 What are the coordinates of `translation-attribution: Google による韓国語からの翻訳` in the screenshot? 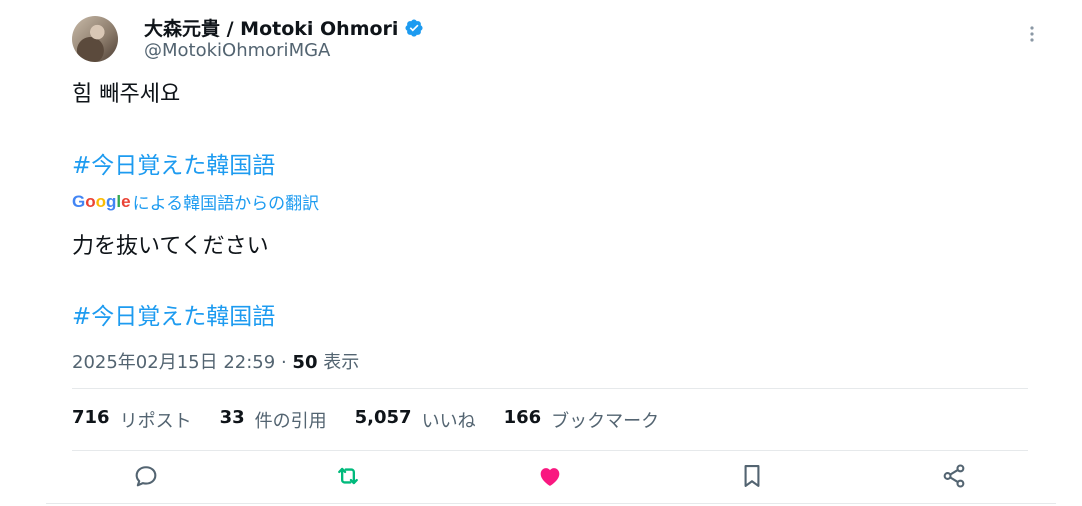 It's located at (196, 202).